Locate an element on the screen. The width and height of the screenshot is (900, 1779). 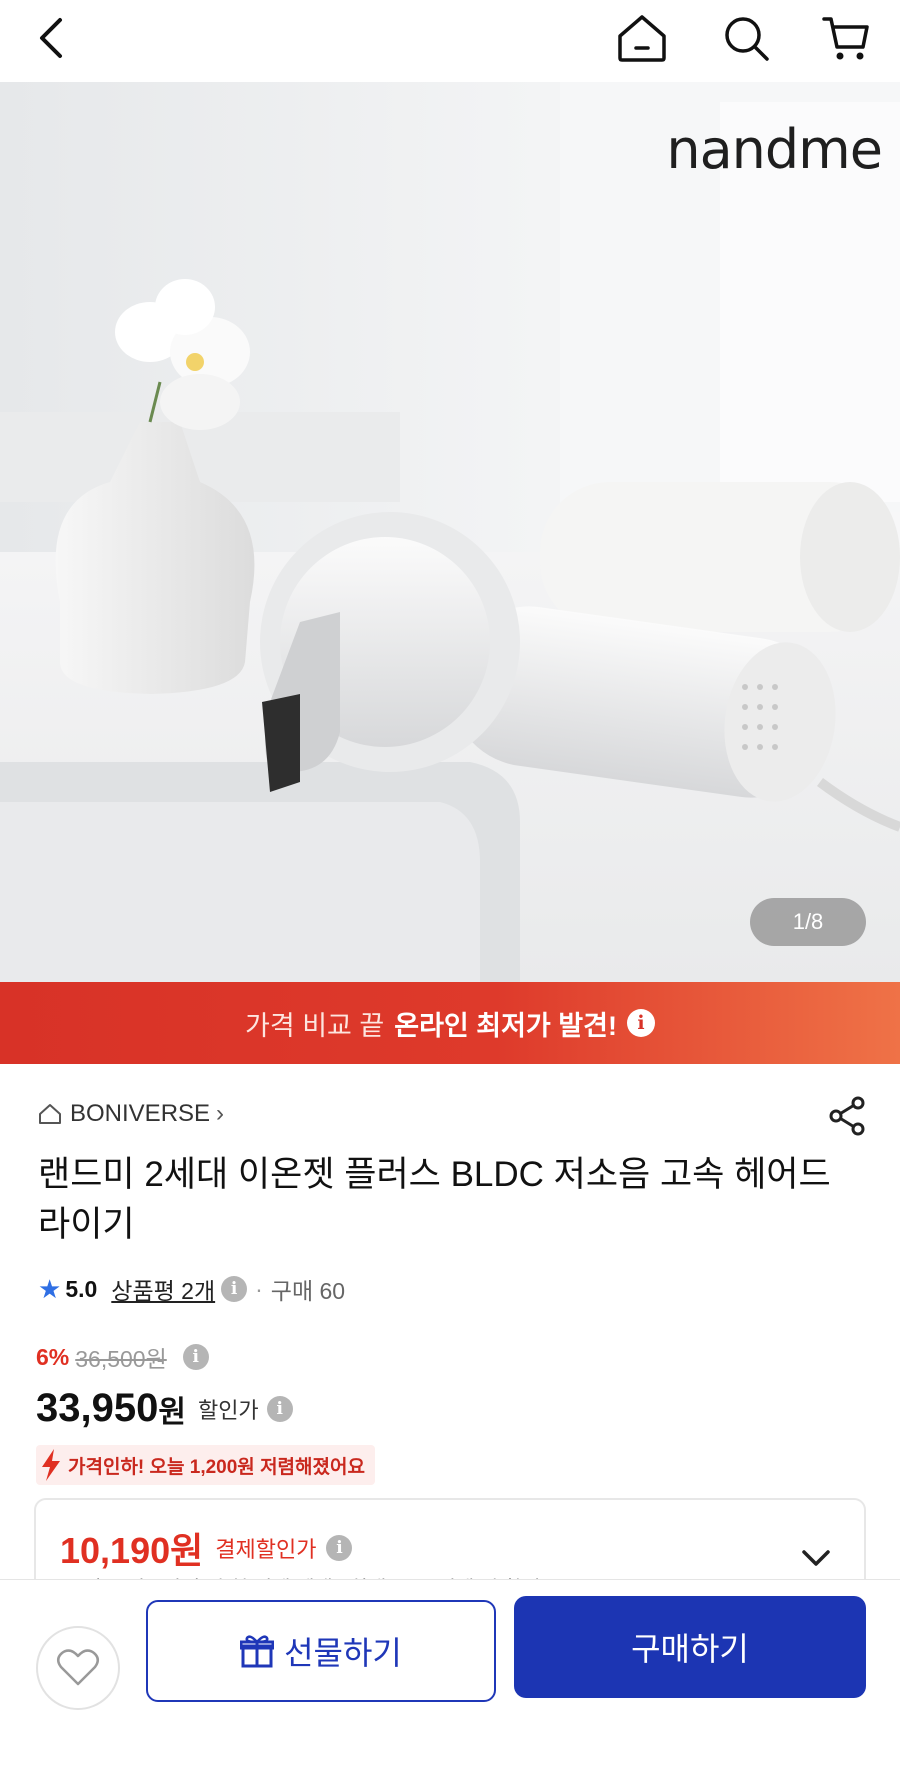
gift-button: 선물하기 is located at coordinates (321, 1651).